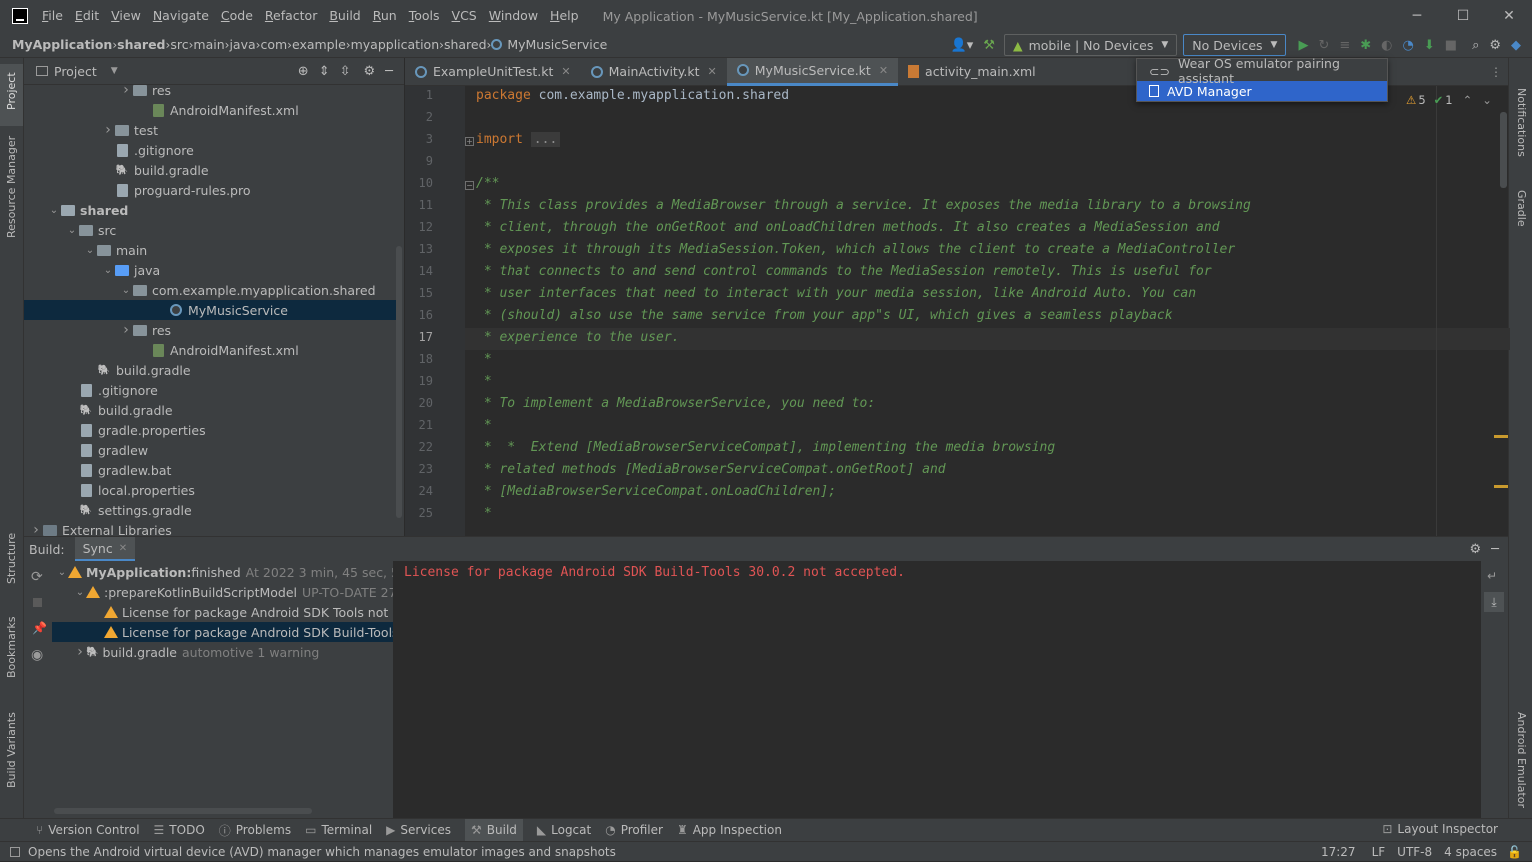 The height and width of the screenshot is (862, 1532). I want to click on tree-item-gradle-properties: gradle.properties, so click(210, 430).